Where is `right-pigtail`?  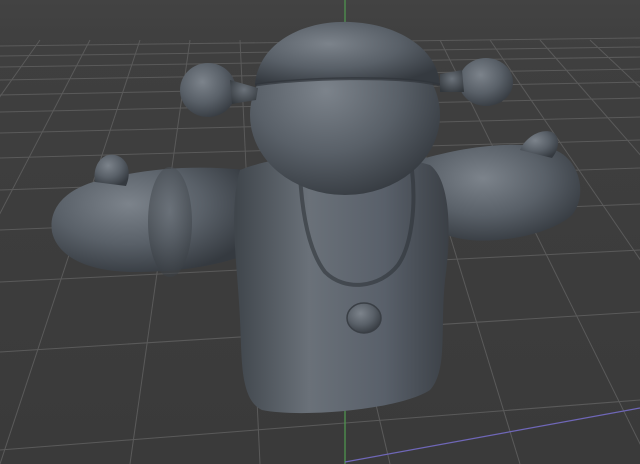 right-pigtail is located at coordinates (486, 82).